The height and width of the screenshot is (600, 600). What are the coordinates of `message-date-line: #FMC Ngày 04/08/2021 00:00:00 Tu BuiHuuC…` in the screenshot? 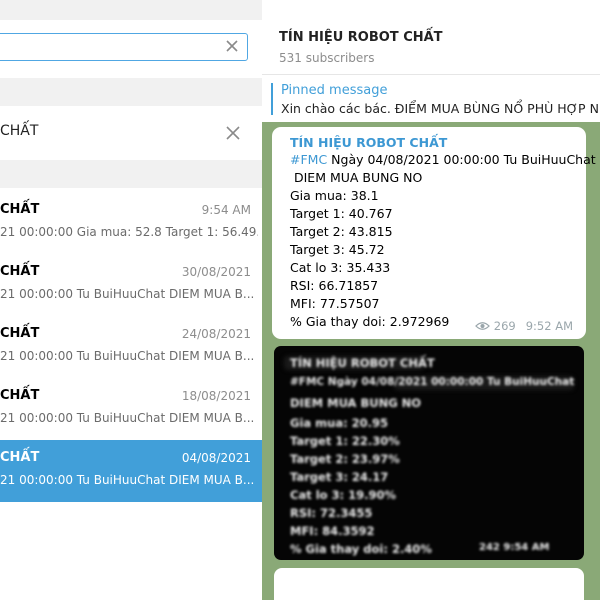 It's located at (443, 160).